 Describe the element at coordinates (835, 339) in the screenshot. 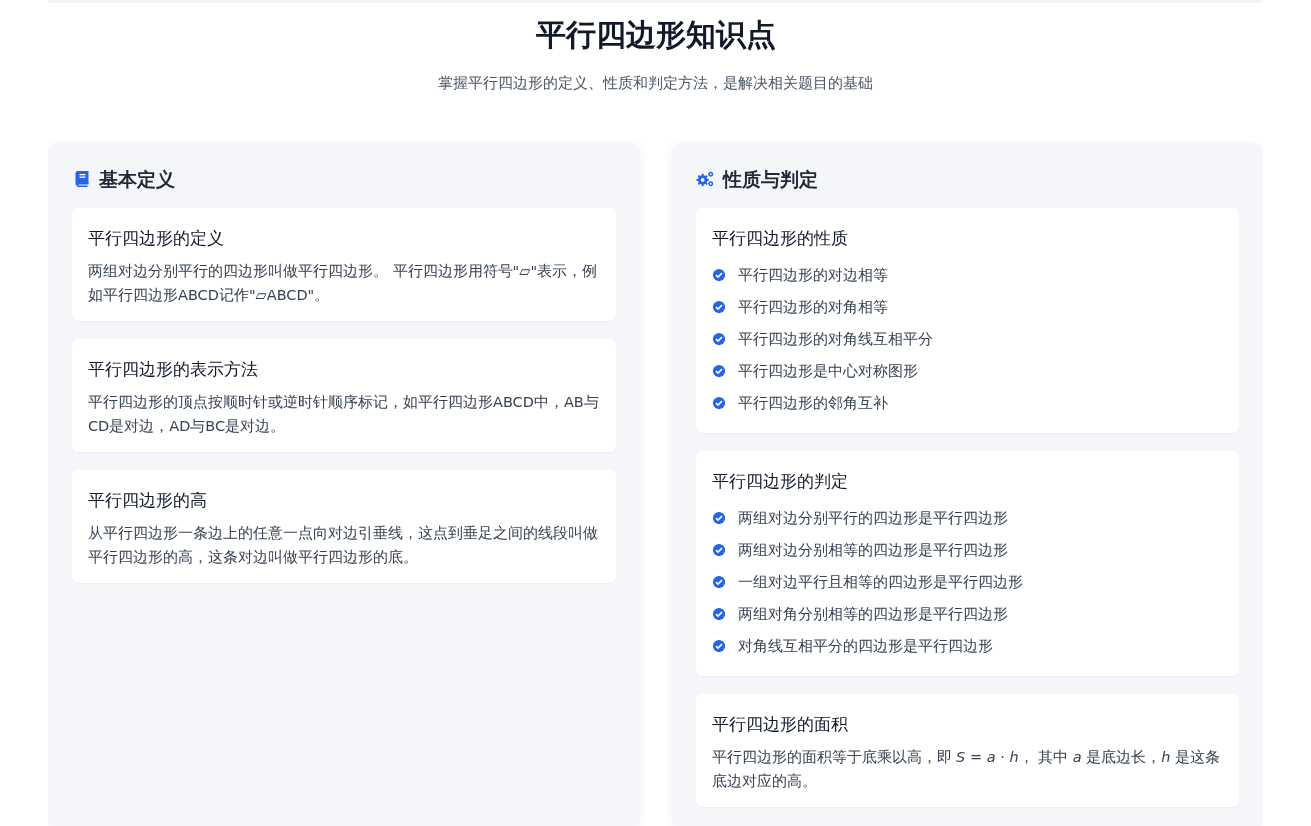

I see `list-item-text: 平行四边形的对角线互相平分` at that location.